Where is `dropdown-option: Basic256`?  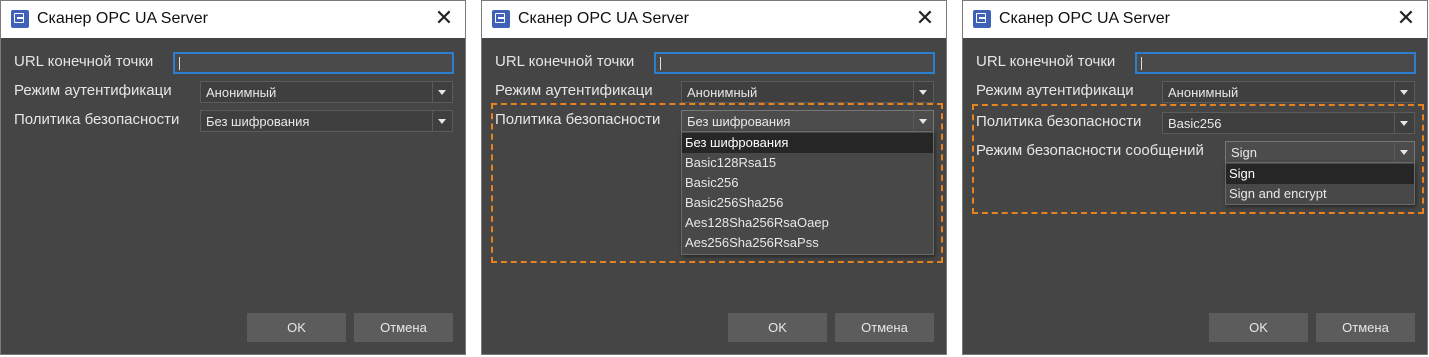 dropdown-option: Basic256 is located at coordinates (807, 183).